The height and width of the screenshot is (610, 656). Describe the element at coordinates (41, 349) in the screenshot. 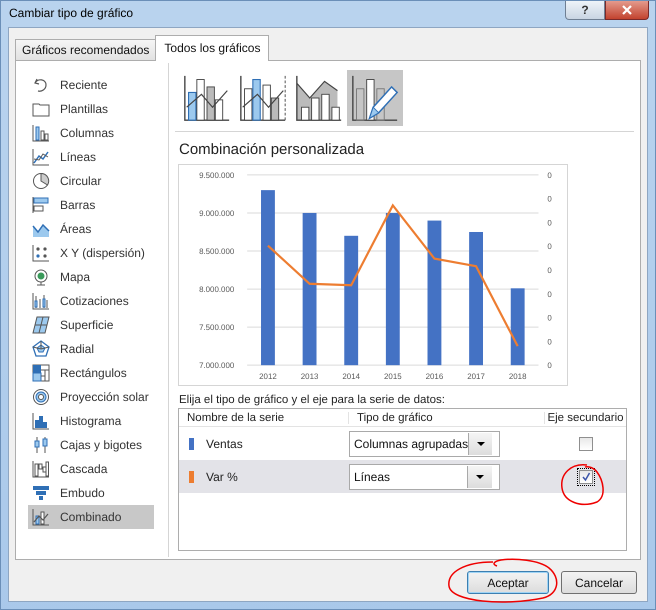

I see `radar-chart-icon` at that location.